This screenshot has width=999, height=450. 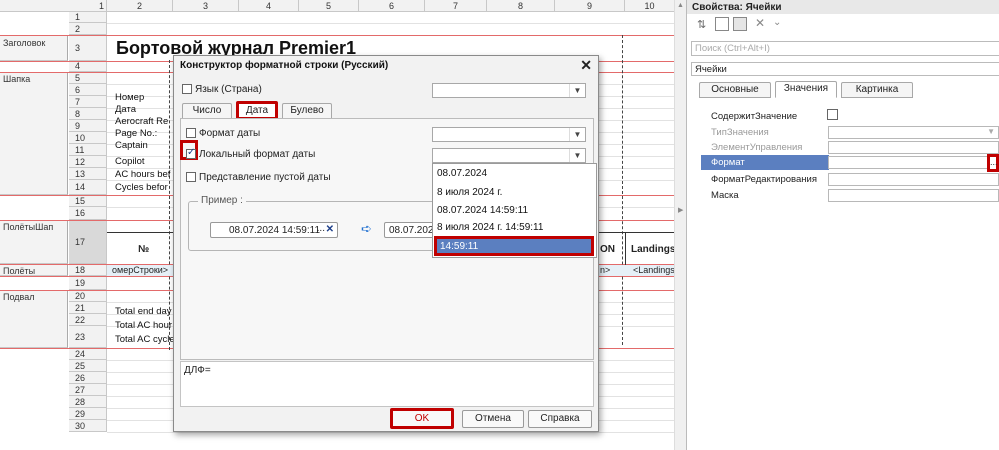 What do you see at coordinates (142, 174) in the screenshot?
I see `header-field: AC hours bef` at bounding box center [142, 174].